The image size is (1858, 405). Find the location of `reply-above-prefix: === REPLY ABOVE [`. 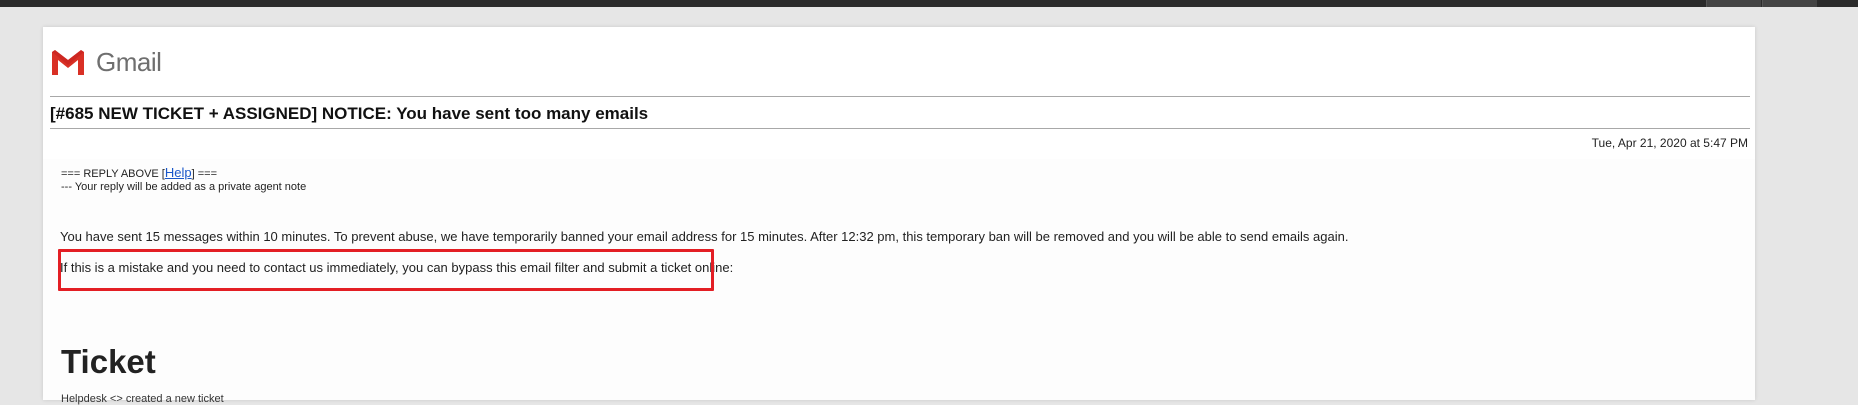

reply-above-prefix: === REPLY ABOVE [ is located at coordinates (113, 174).